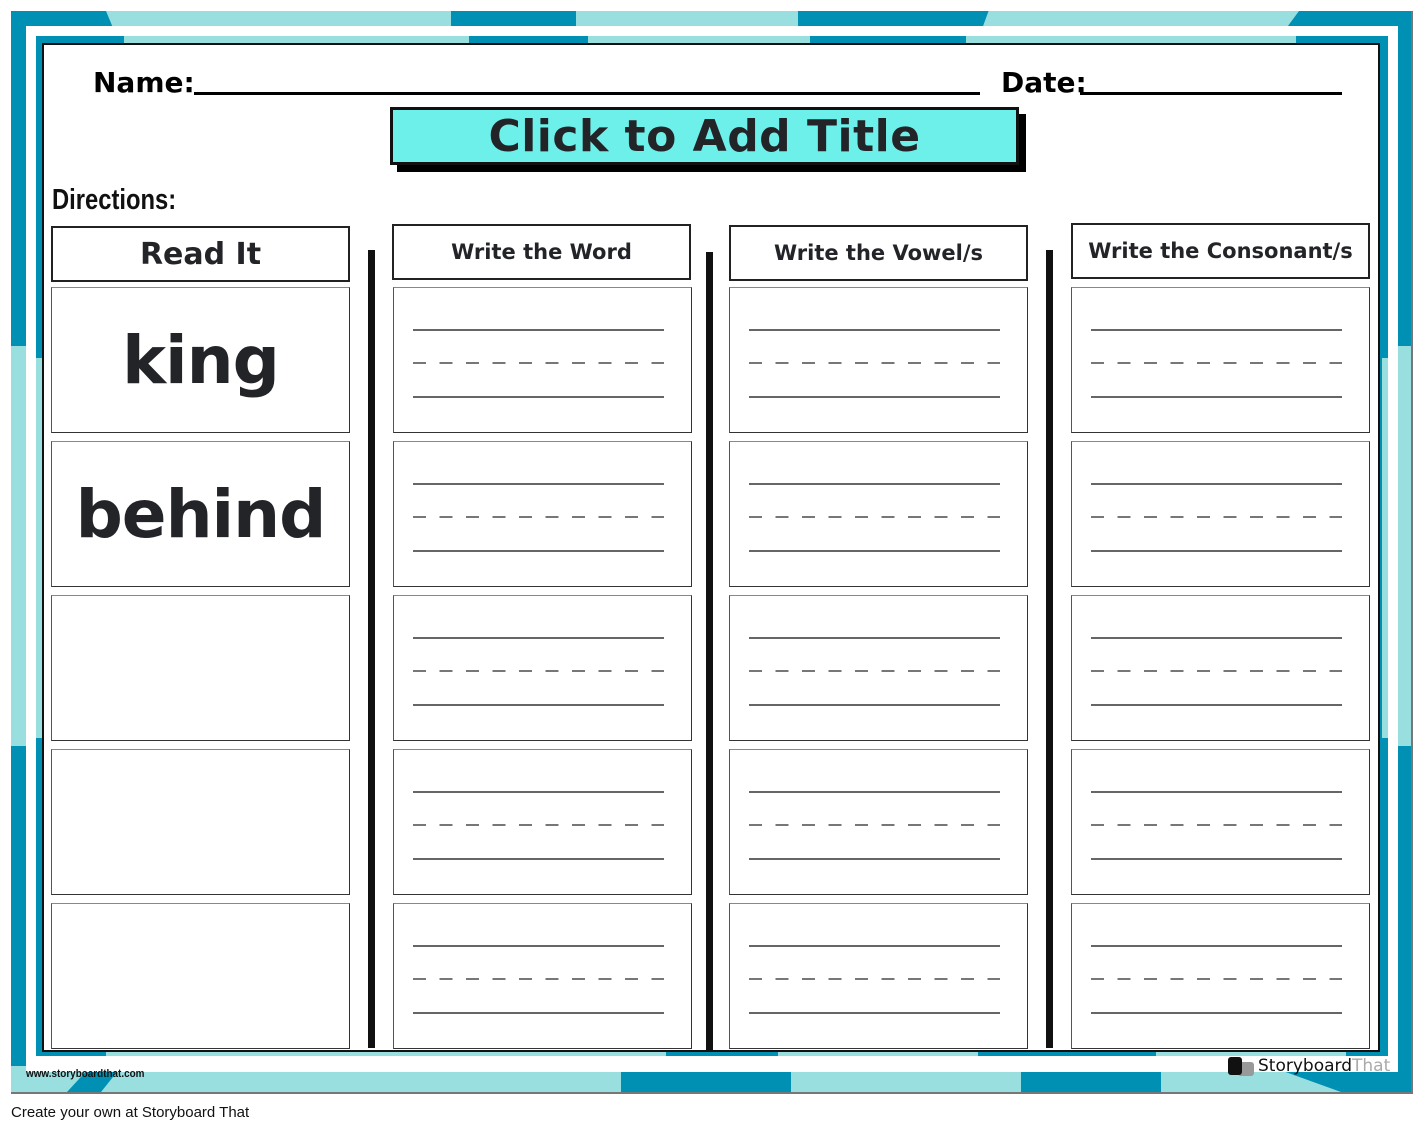  What do you see at coordinates (1371, 1066) in the screenshot?
I see `brand-secondary: That` at bounding box center [1371, 1066].